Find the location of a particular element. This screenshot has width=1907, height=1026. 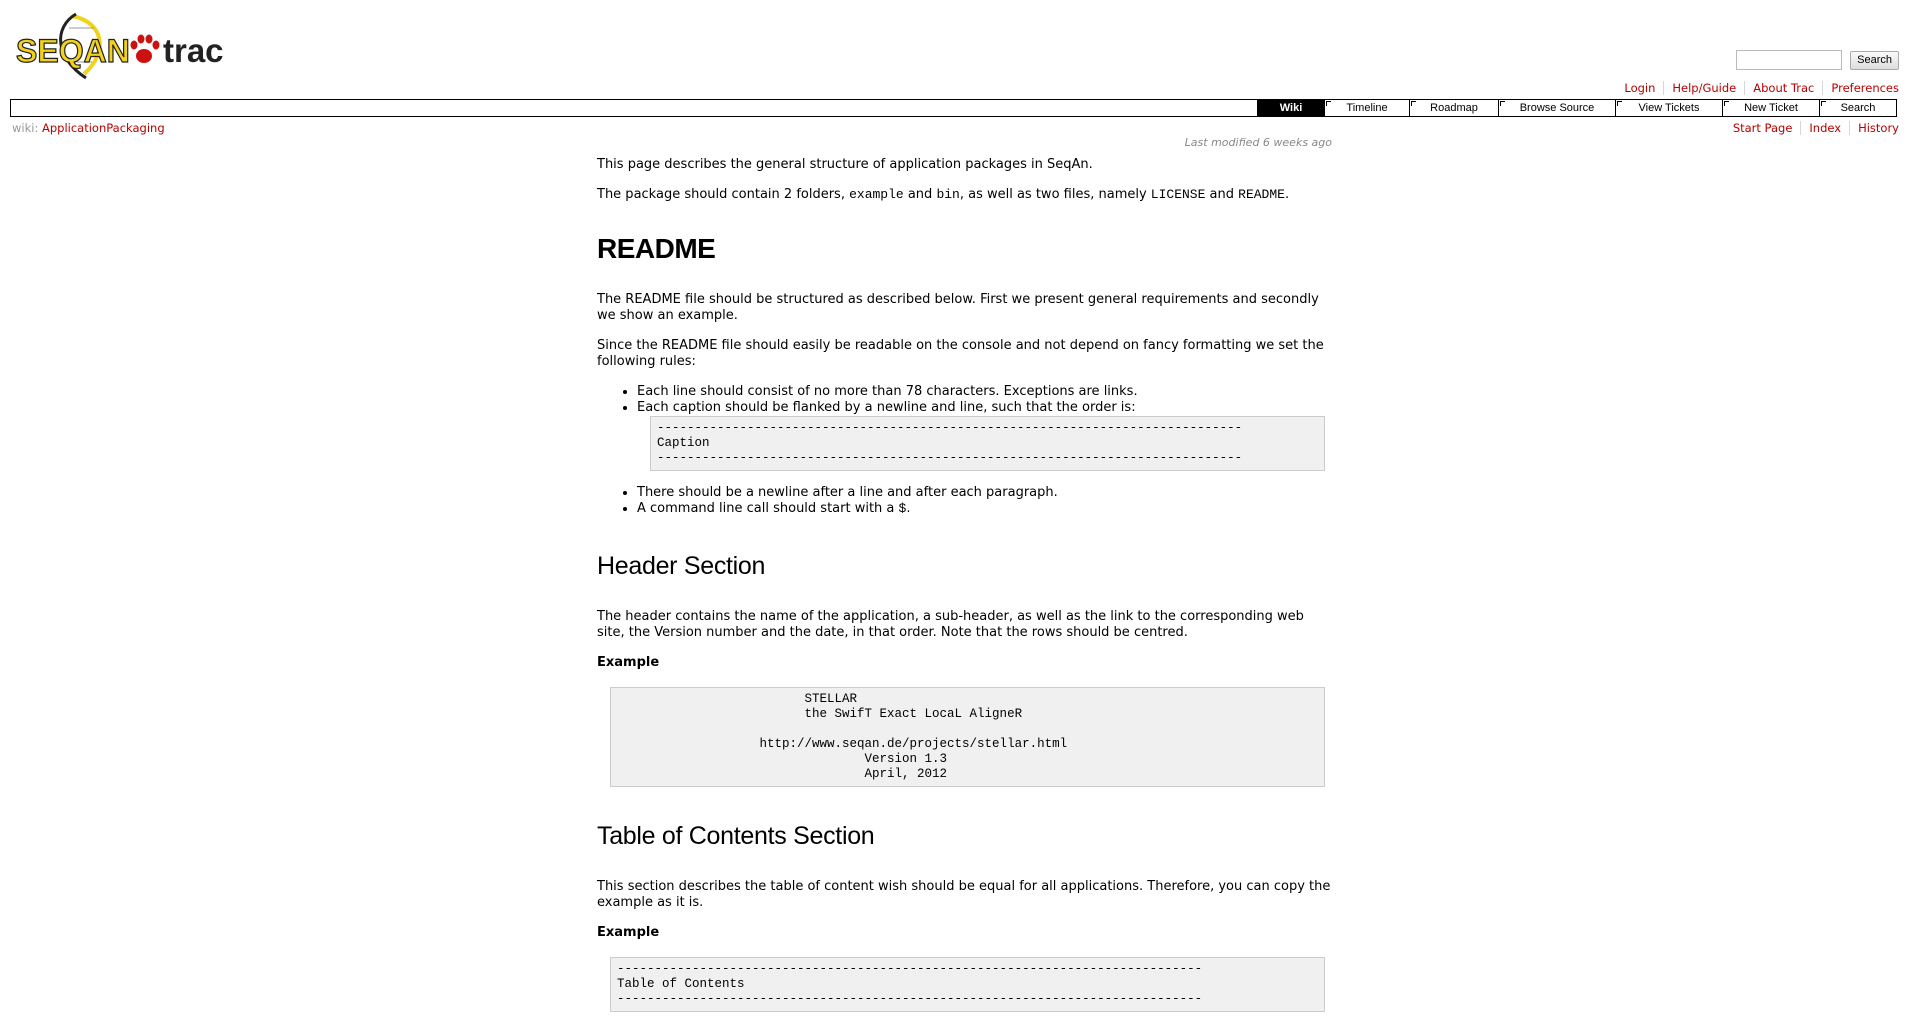

seqan-trac-logo: SEQAN trac is located at coordinates (121, 47).